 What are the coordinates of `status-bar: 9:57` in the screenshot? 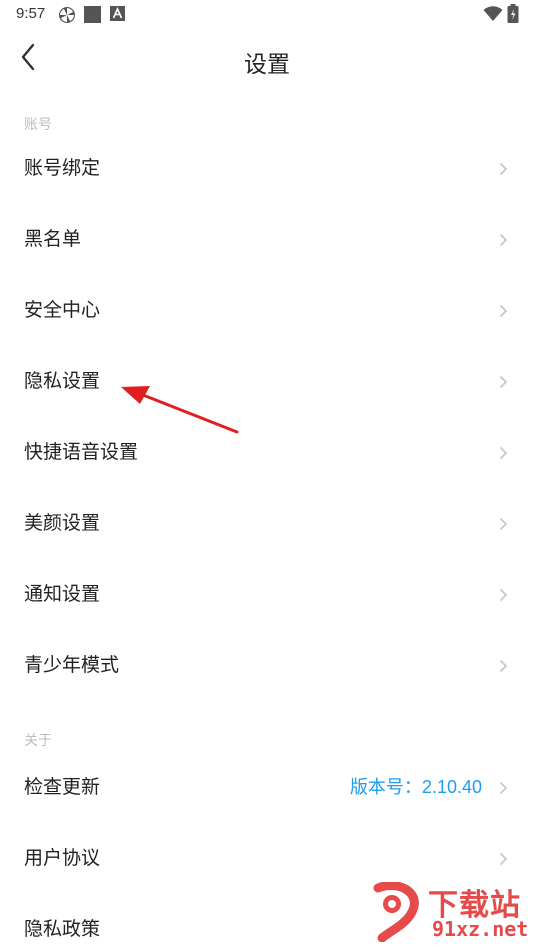 It's located at (267, 15).